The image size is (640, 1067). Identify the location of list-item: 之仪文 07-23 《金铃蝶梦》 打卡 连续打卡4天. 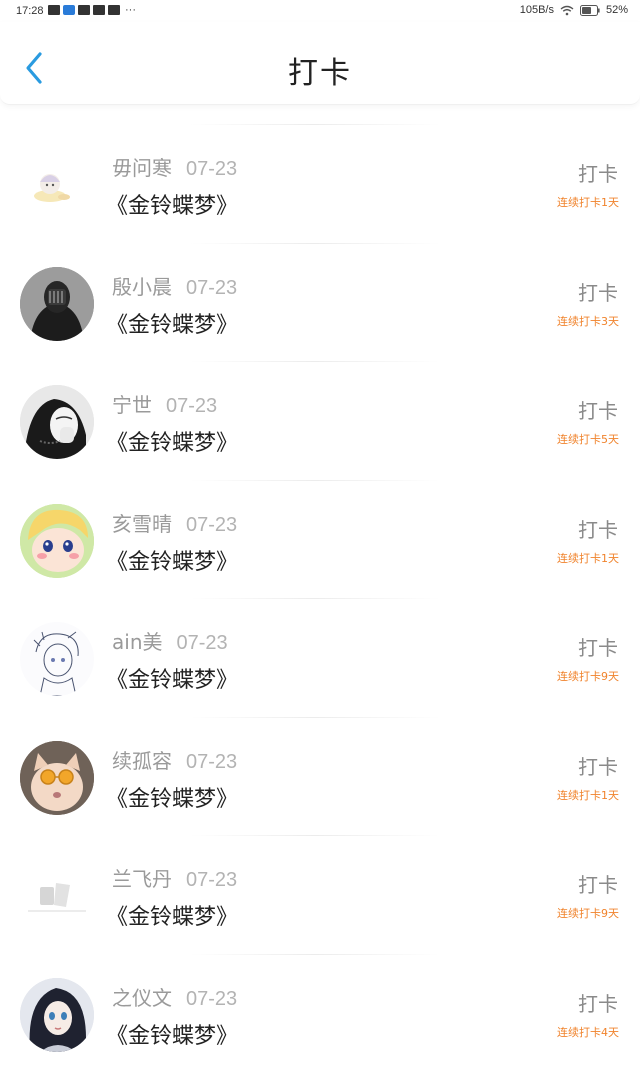
(320, 997).